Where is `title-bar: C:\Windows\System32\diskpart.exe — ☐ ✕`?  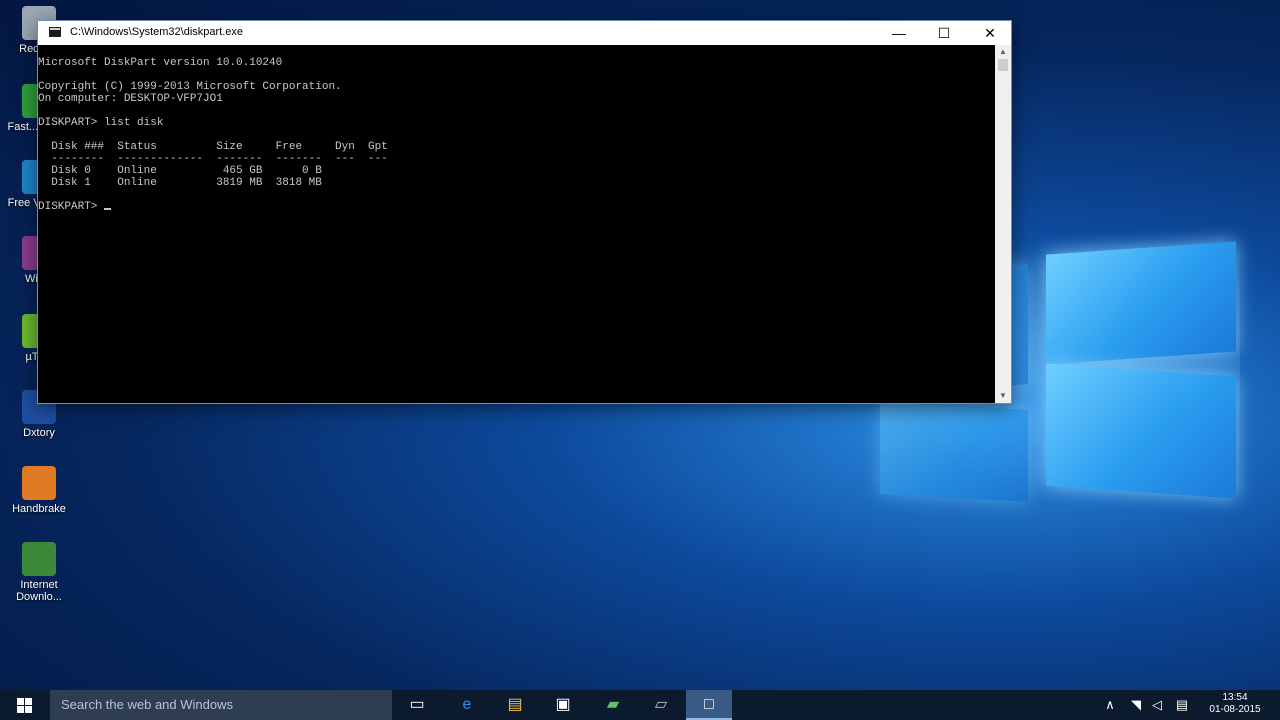
title-bar: C:\Windows\System32\diskpart.exe — ☐ ✕ is located at coordinates (524, 33).